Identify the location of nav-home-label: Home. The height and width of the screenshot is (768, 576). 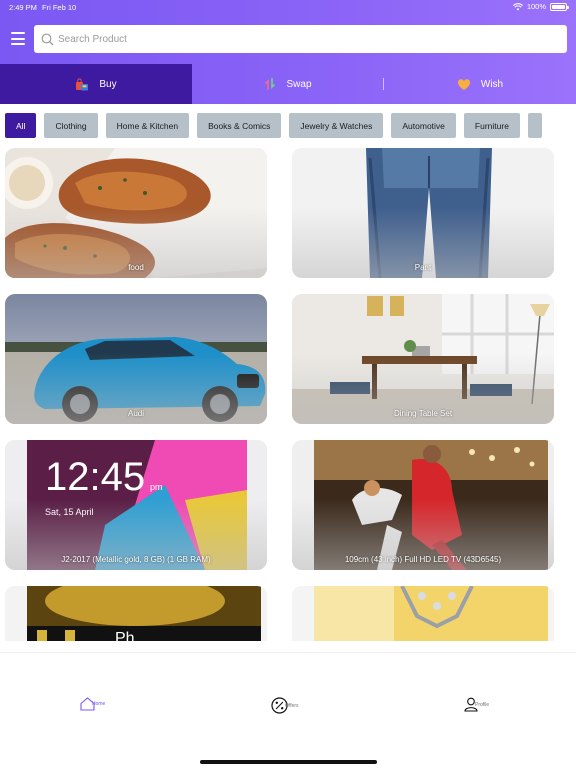
(99, 704).